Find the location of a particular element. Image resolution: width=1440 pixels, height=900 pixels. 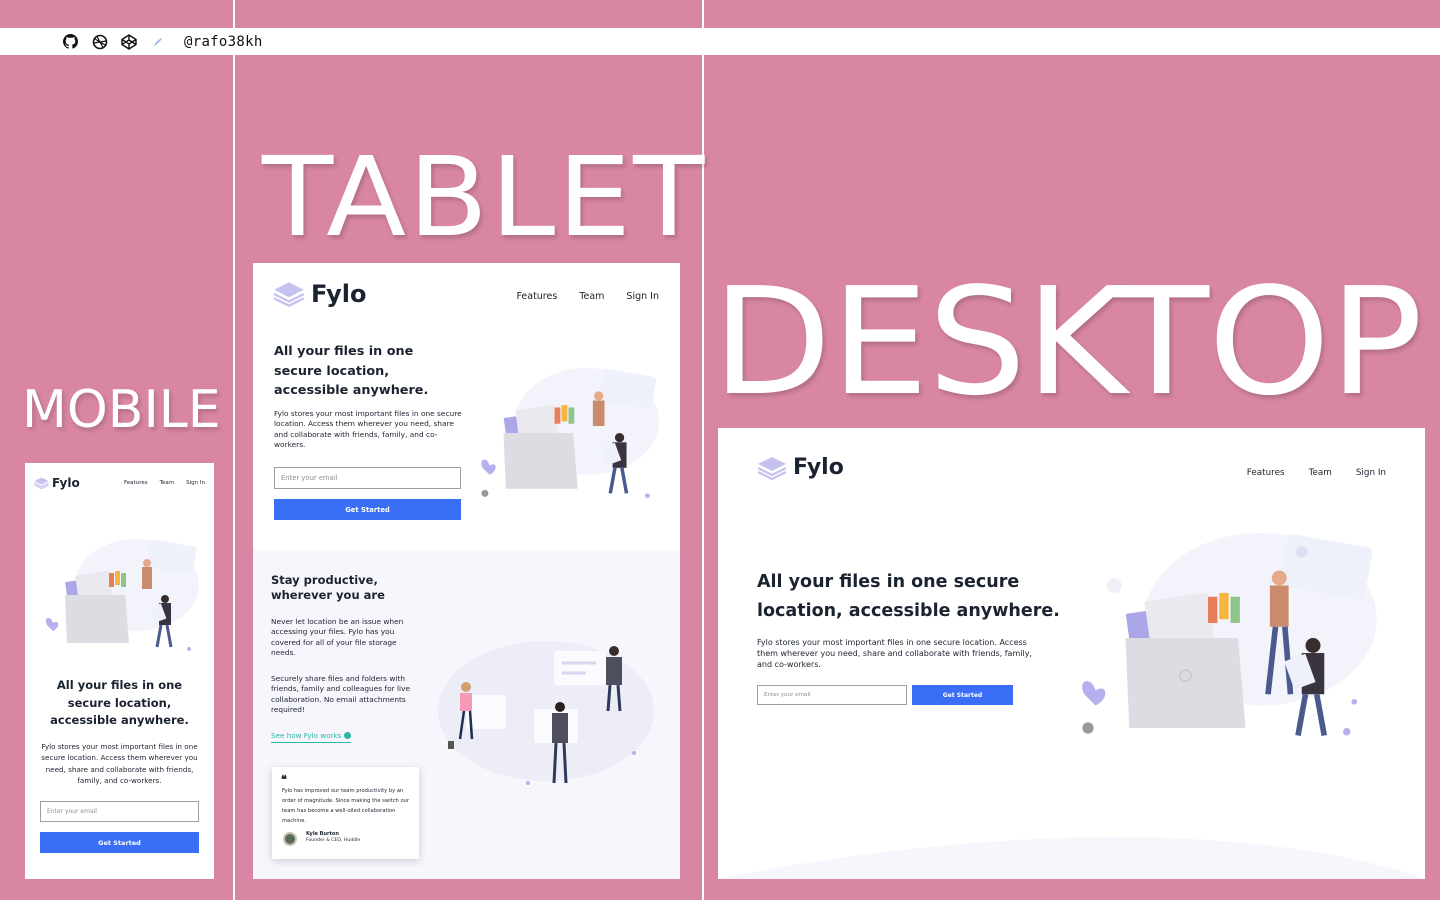

arrow-circle-icon is located at coordinates (348, 735).